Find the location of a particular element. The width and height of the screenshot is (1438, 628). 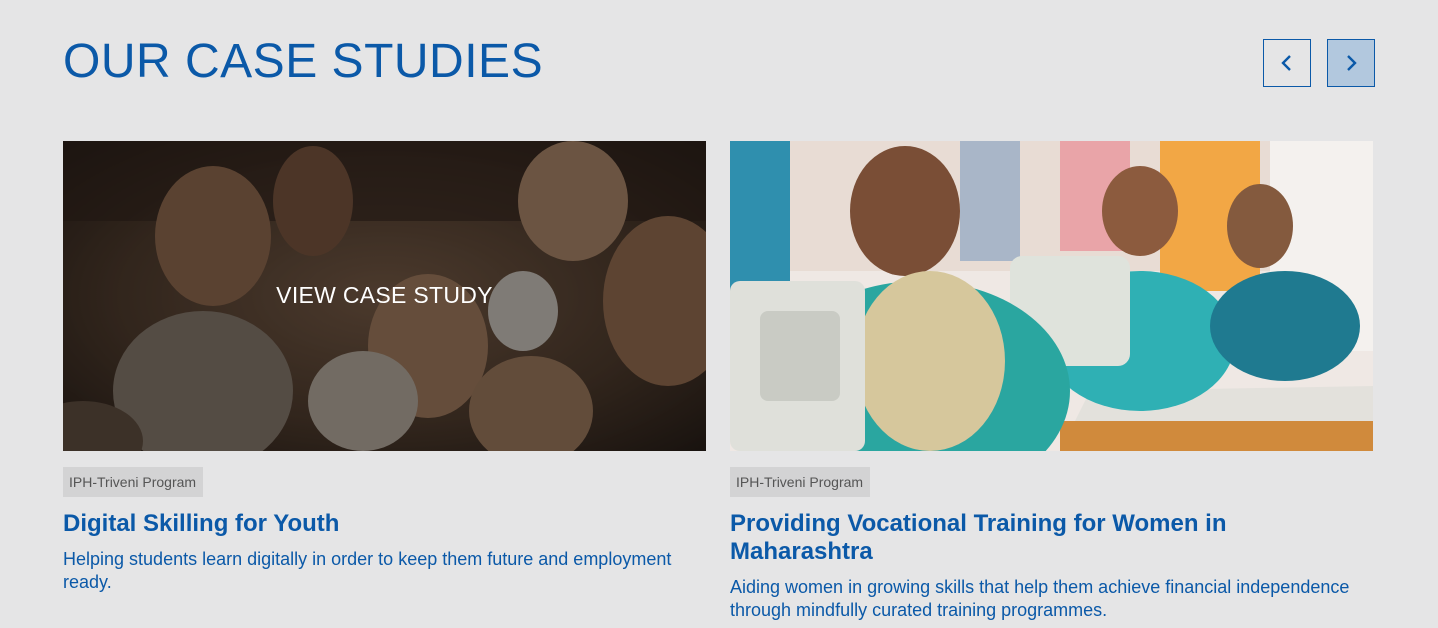

view-case-study-label: VIEW CASE STUDY is located at coordinates (384, 295).